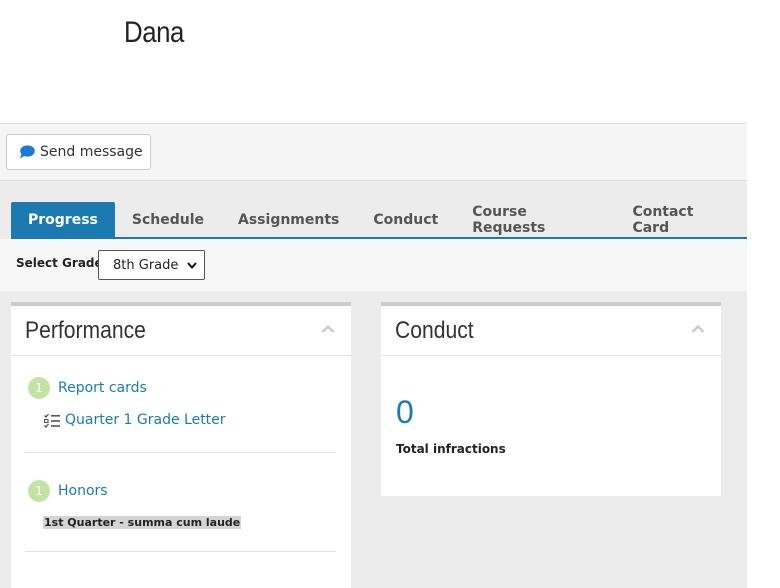  I want to click on tab-schedule: Schedule, so click(168, 220).